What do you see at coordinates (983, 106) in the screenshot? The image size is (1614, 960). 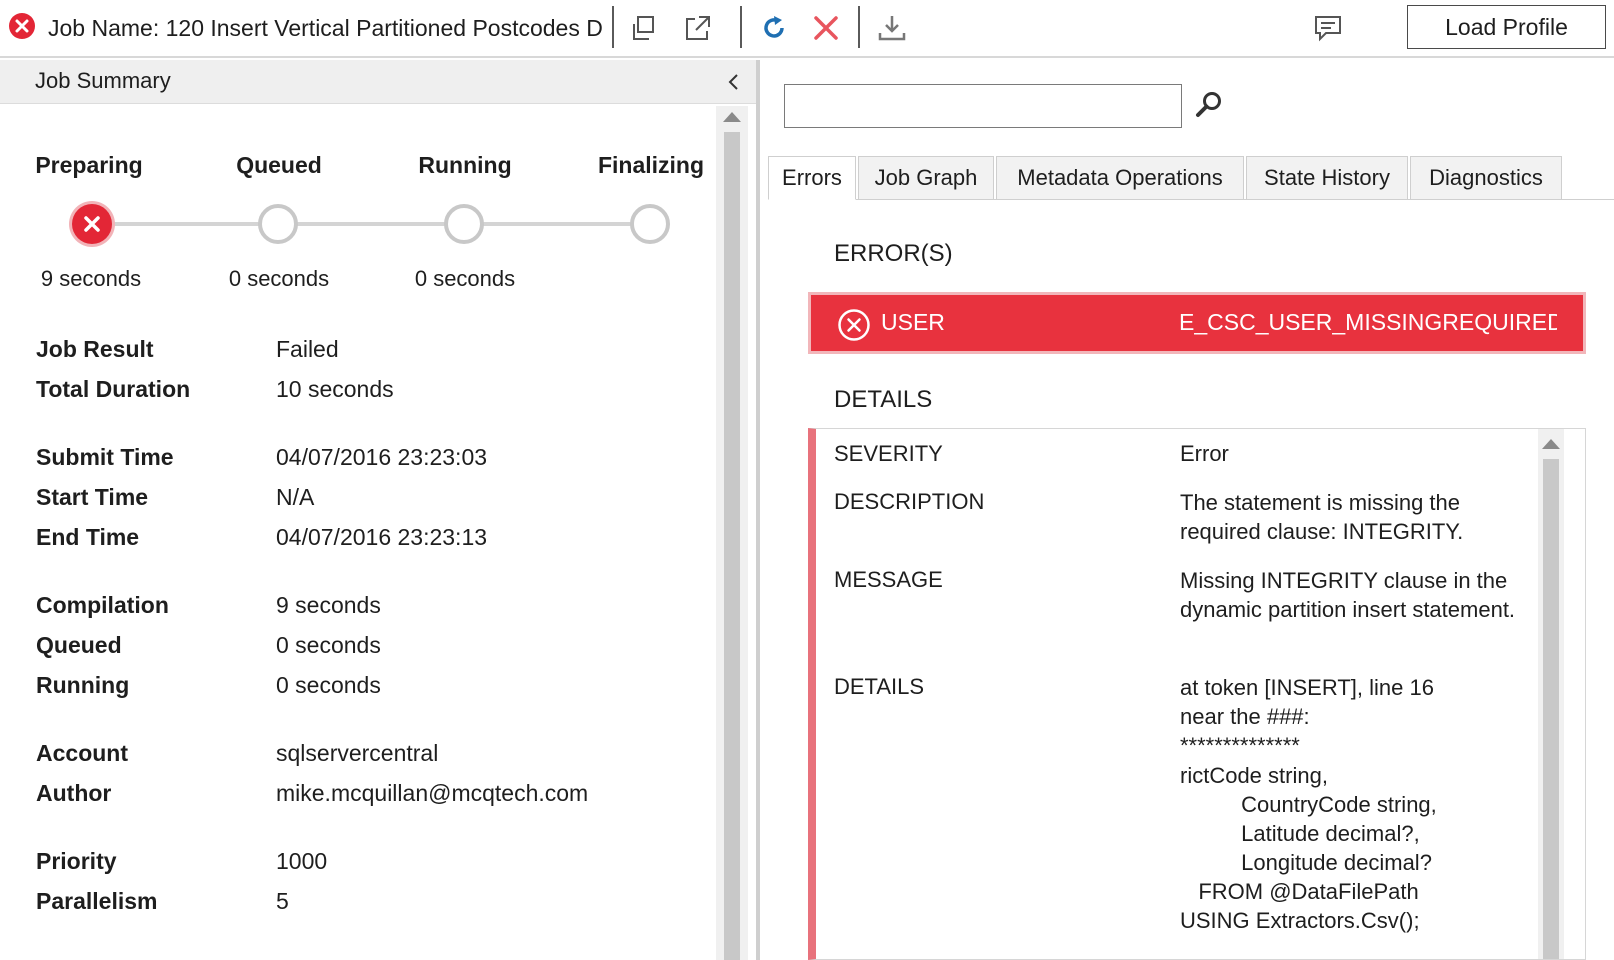 I see `search-input` at bounding box center [983, 106].